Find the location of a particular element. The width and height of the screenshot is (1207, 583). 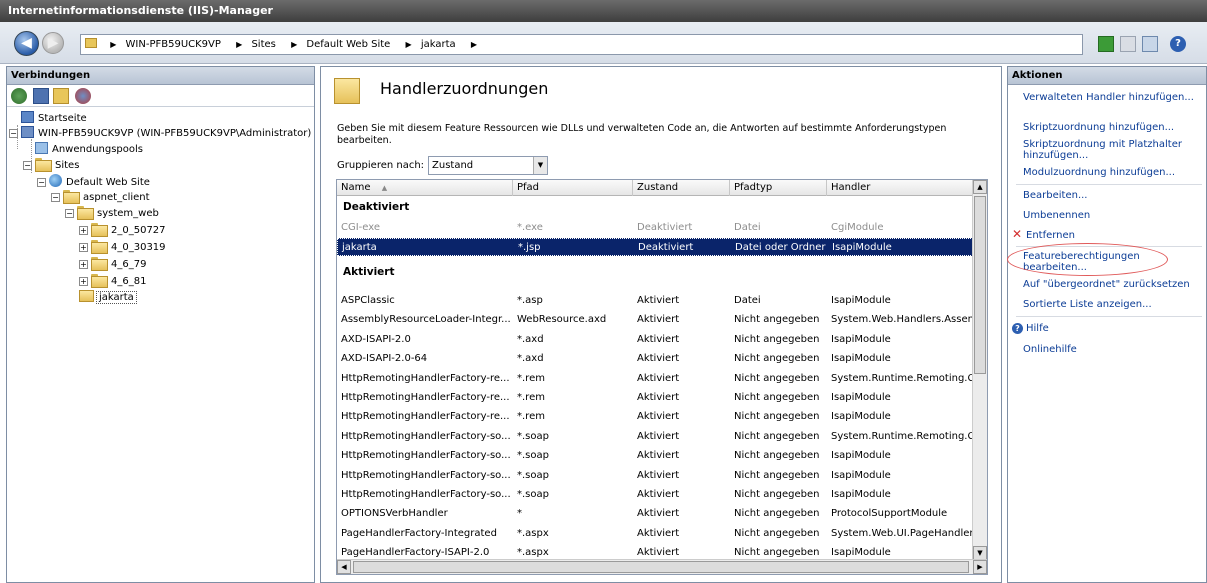

breadcrumb-jakarta: jakarta is located at coordinates (438, 44).